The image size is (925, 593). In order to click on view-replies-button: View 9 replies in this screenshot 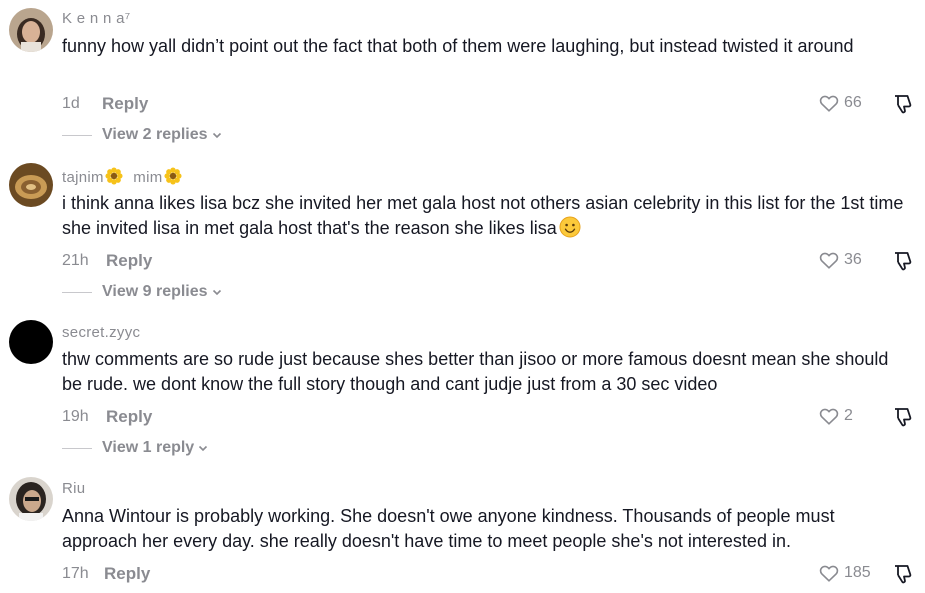, I will do `click(142, 292)`.